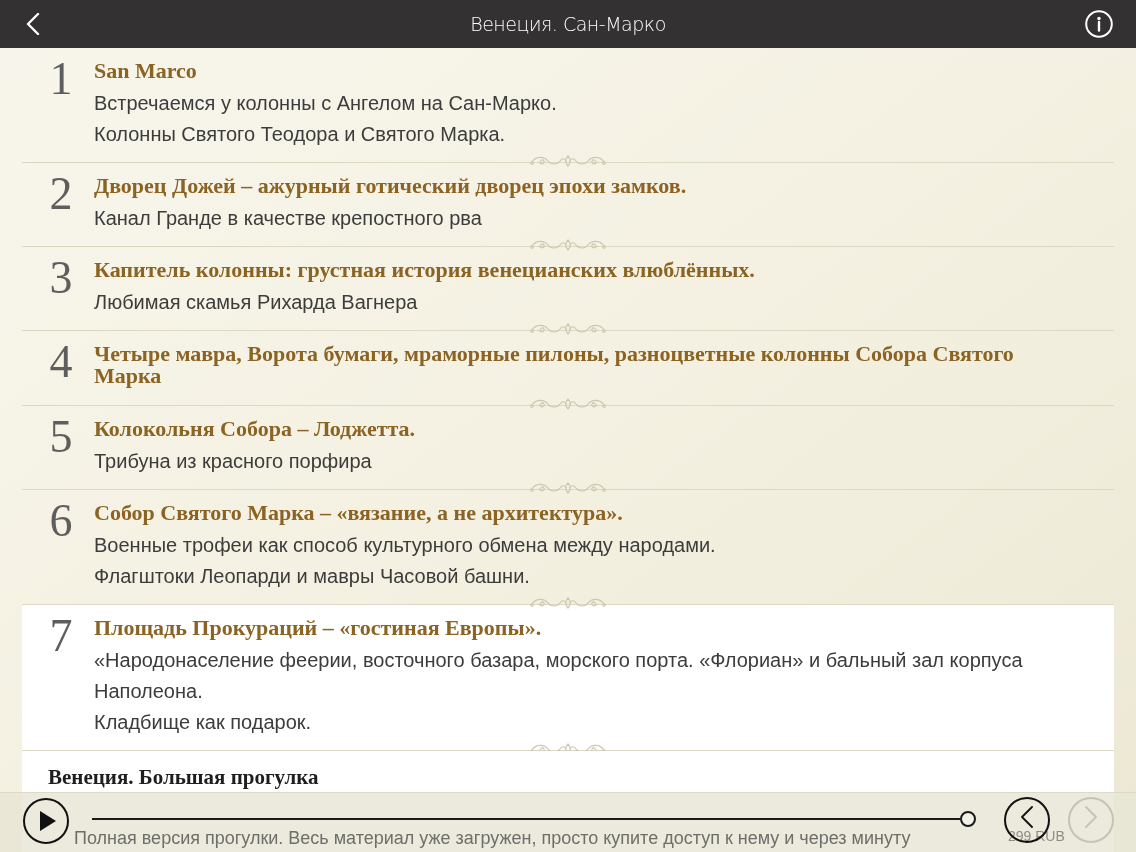  What do you see at coordinates (568, 447) in the screenshot?
I see `stop-row: 5 Колокольня Собора – Лоджетта. Трибуна из красного порфира` at bounding box center [568, 447].